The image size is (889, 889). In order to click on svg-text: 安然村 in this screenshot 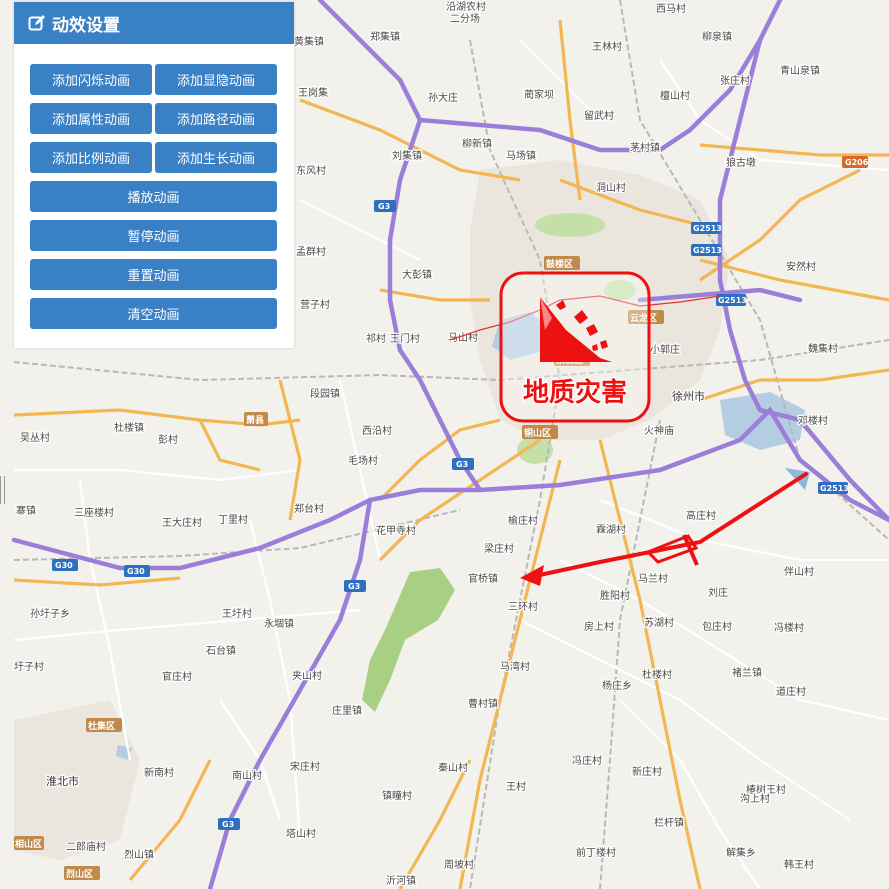, I will do `click(801, 266)`.